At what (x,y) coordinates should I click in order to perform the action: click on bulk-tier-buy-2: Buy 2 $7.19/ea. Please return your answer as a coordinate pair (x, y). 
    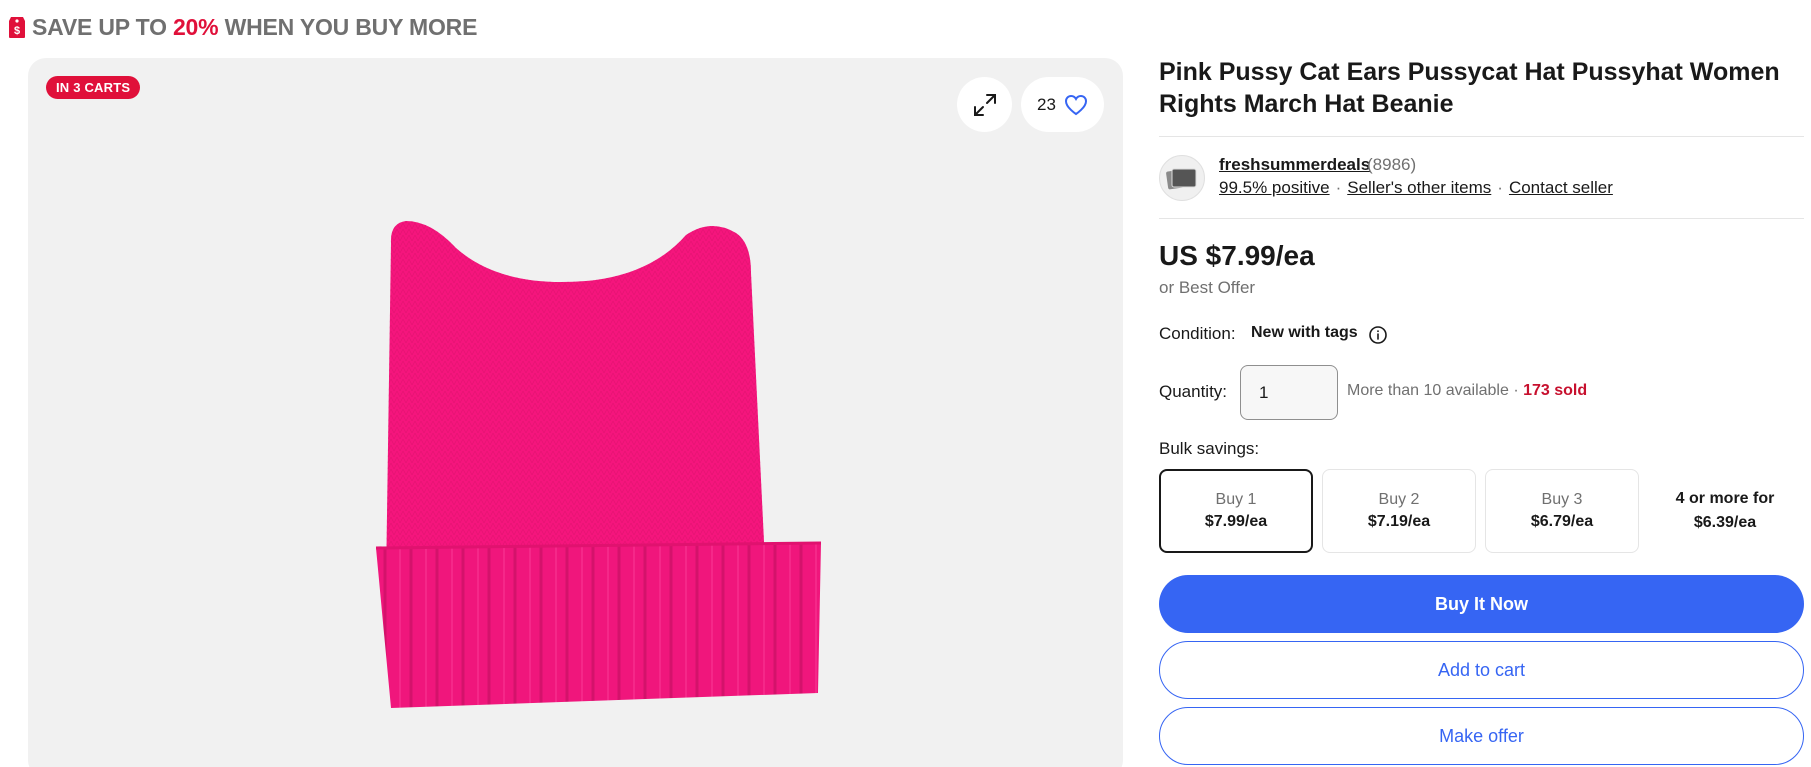
    Looking at the image, I should click on (1399, 511).